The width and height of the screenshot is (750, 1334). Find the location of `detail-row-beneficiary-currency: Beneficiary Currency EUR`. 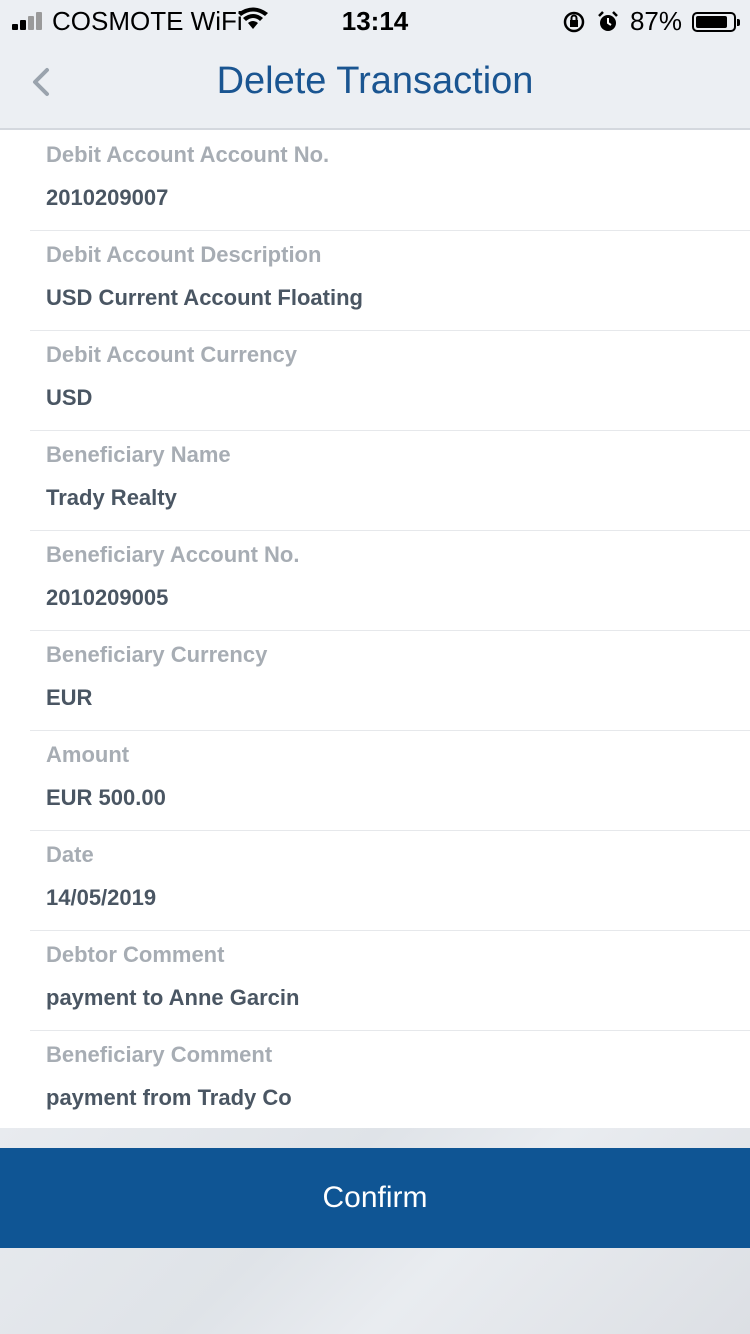

detail-row-beneficiary-currency: Beneficiary Currency EUR is located at coordinates (390, 680).